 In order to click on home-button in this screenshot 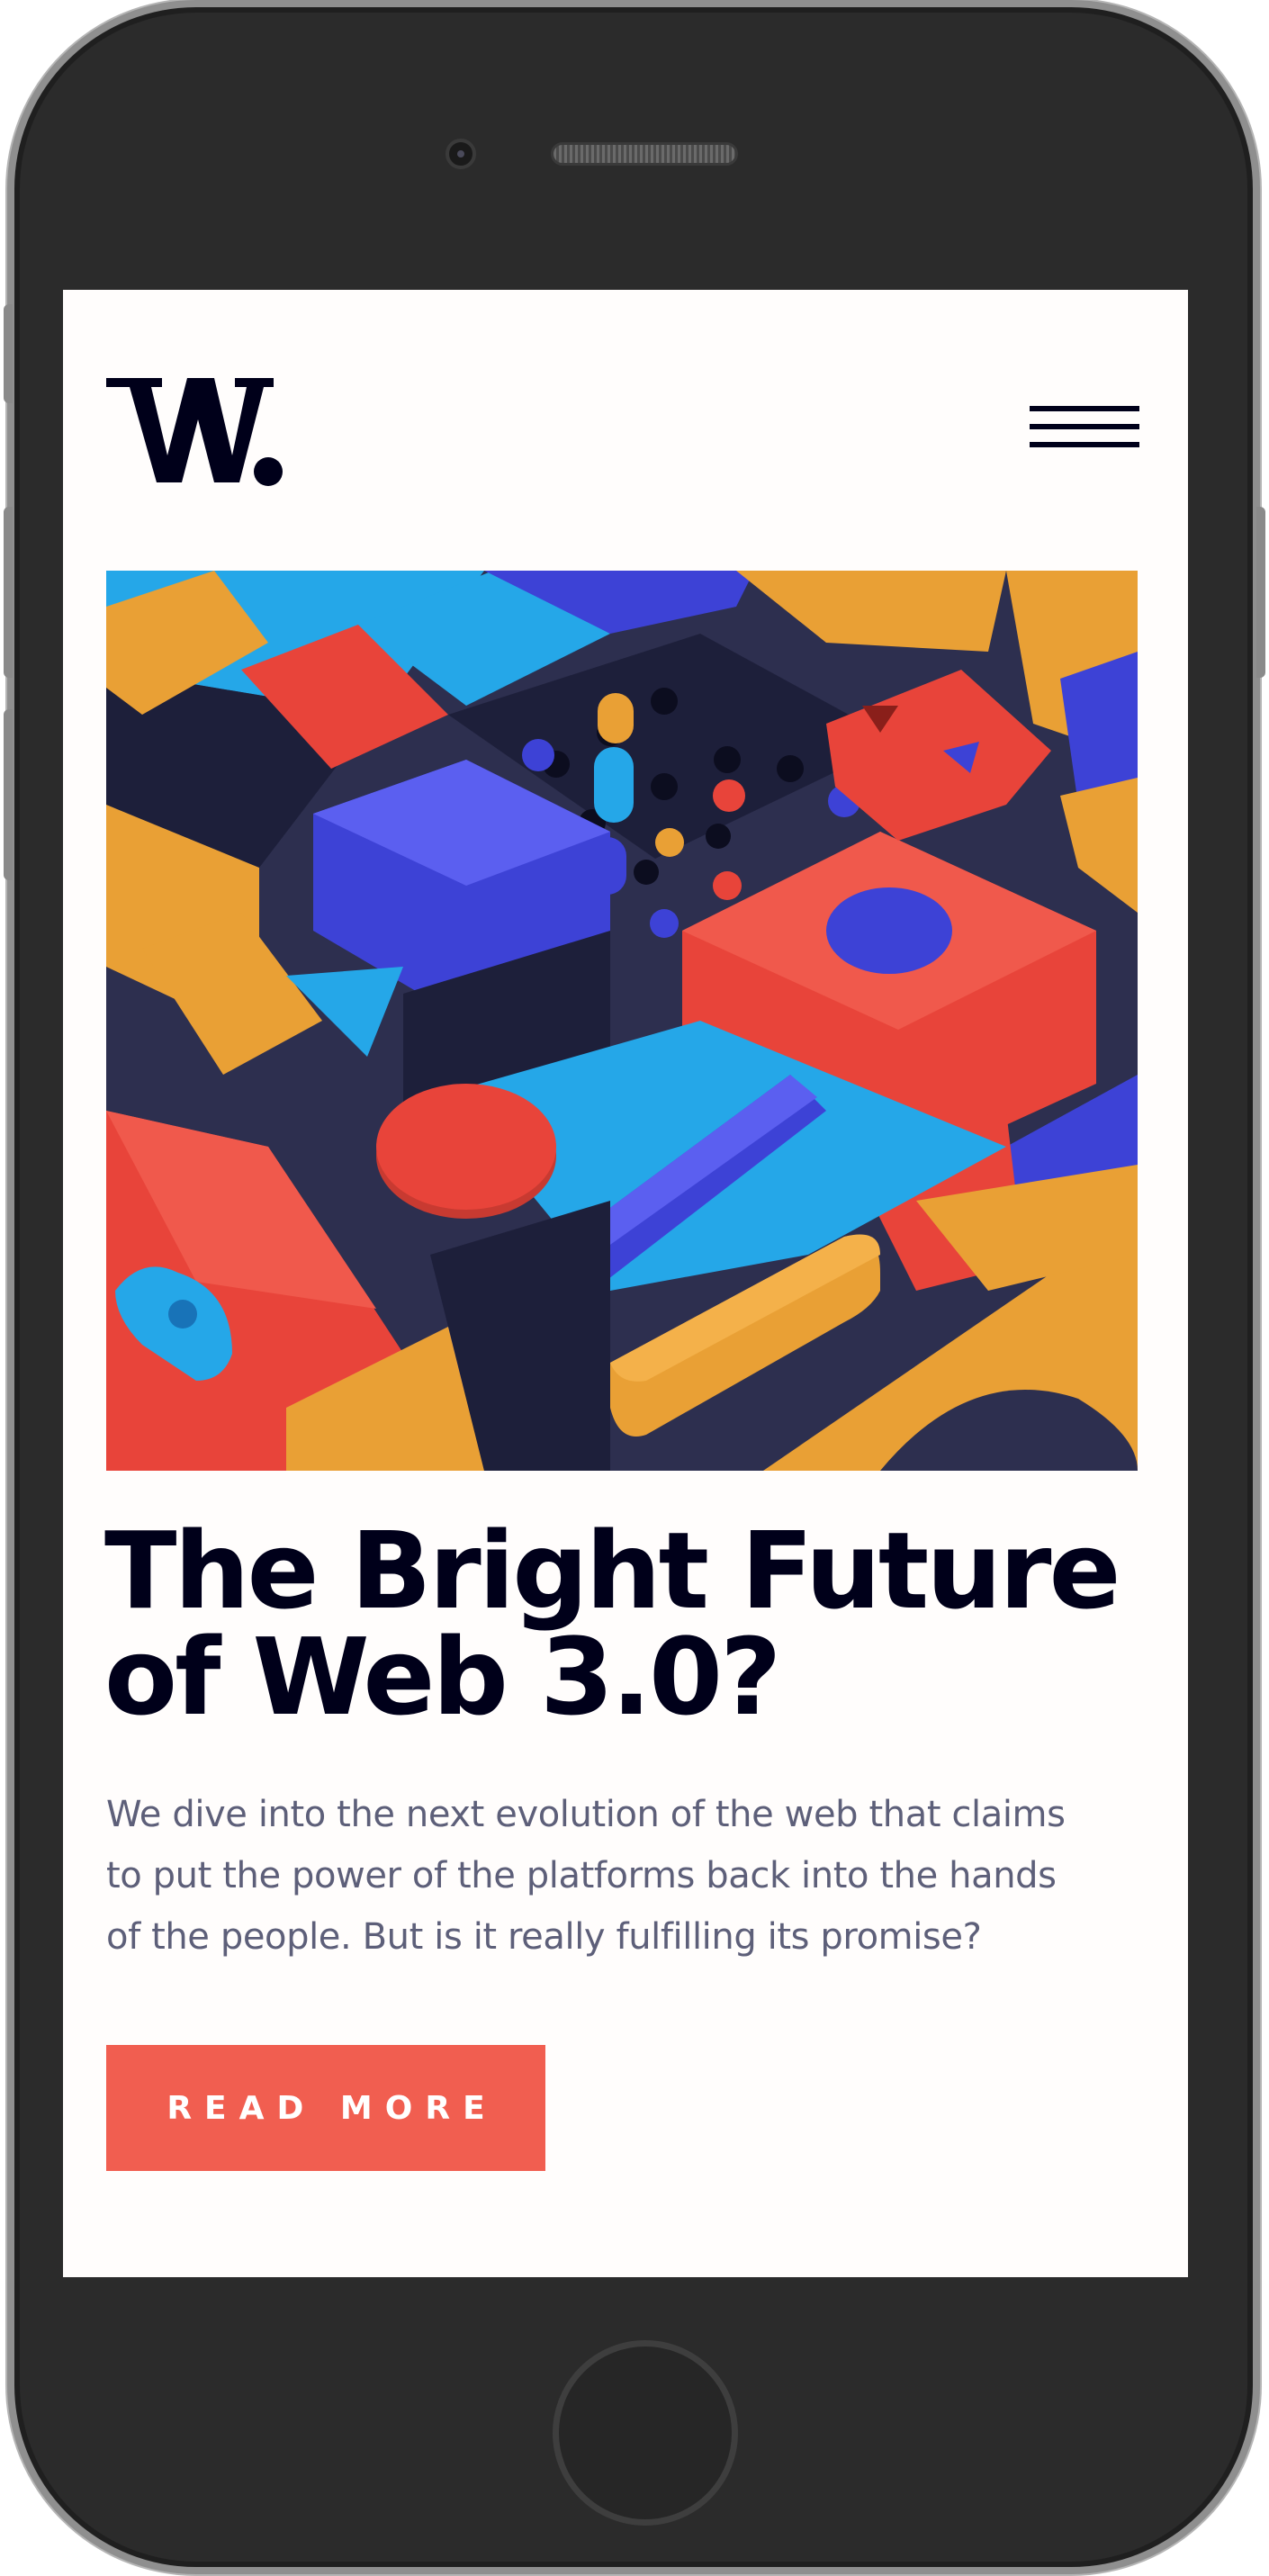, I will do `click(646, 2433)`.